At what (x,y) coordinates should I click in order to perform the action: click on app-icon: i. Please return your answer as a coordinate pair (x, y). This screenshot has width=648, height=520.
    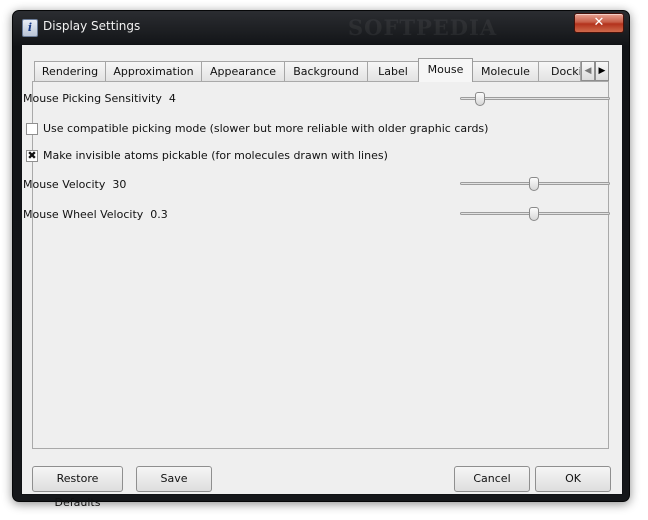
    Looking at the image, I should click on (30, 28).